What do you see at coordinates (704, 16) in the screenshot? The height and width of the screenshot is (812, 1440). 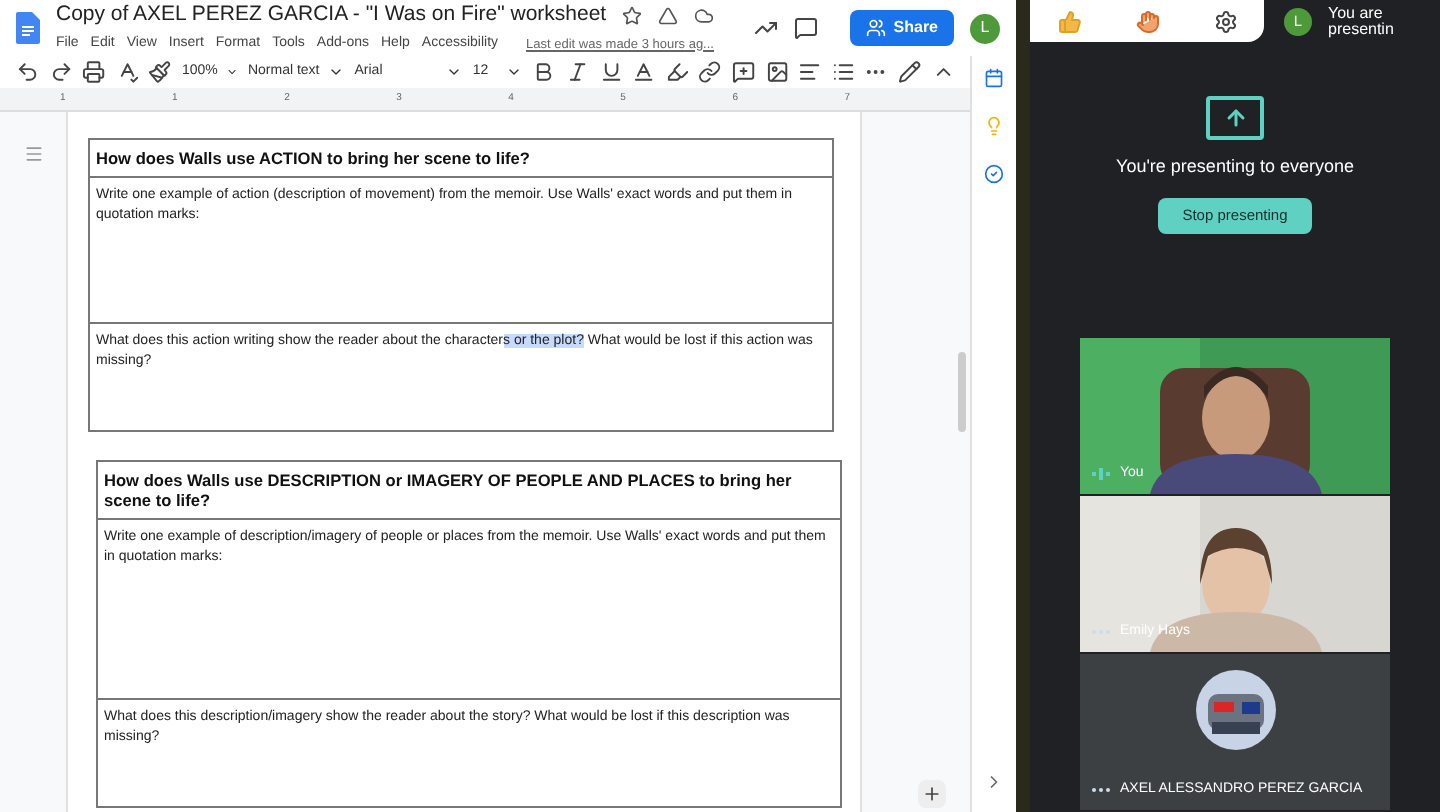 I see `cloud-icon` at bounding box center [704, 16].